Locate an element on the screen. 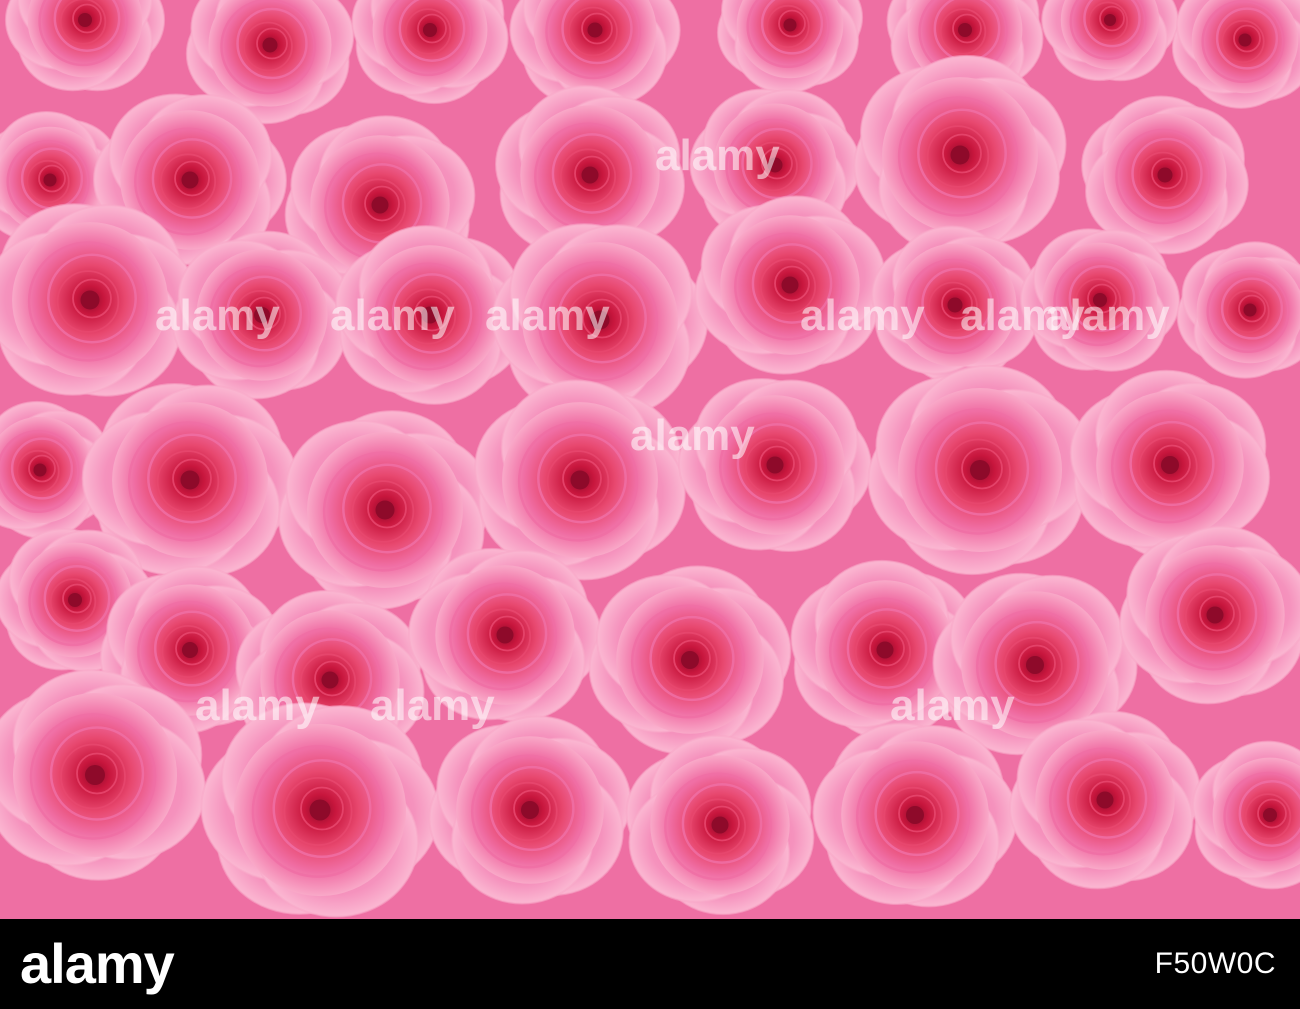  footer-bar: alamy F50W0C is located at coordinates (650, 964).